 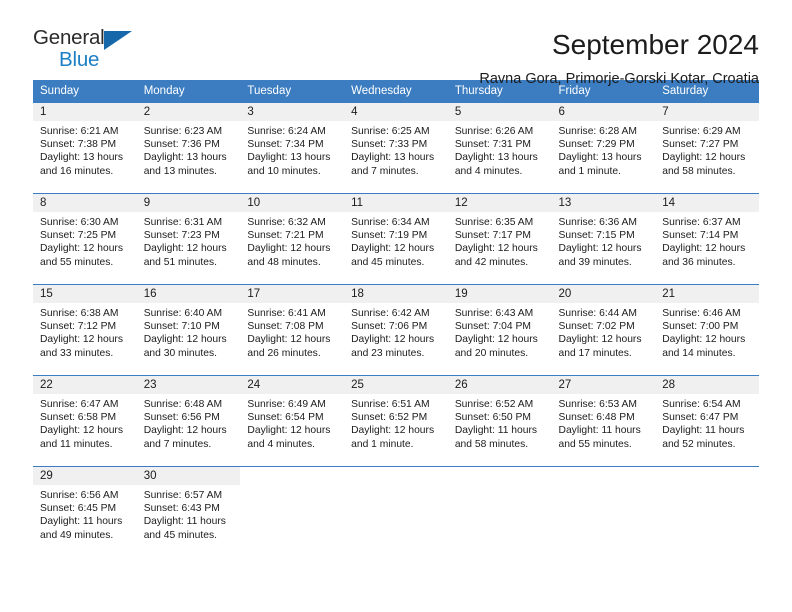 I want to click on daylight-text: Daylight: 11 hours and 52 minutes., so click(x=703, y=437).